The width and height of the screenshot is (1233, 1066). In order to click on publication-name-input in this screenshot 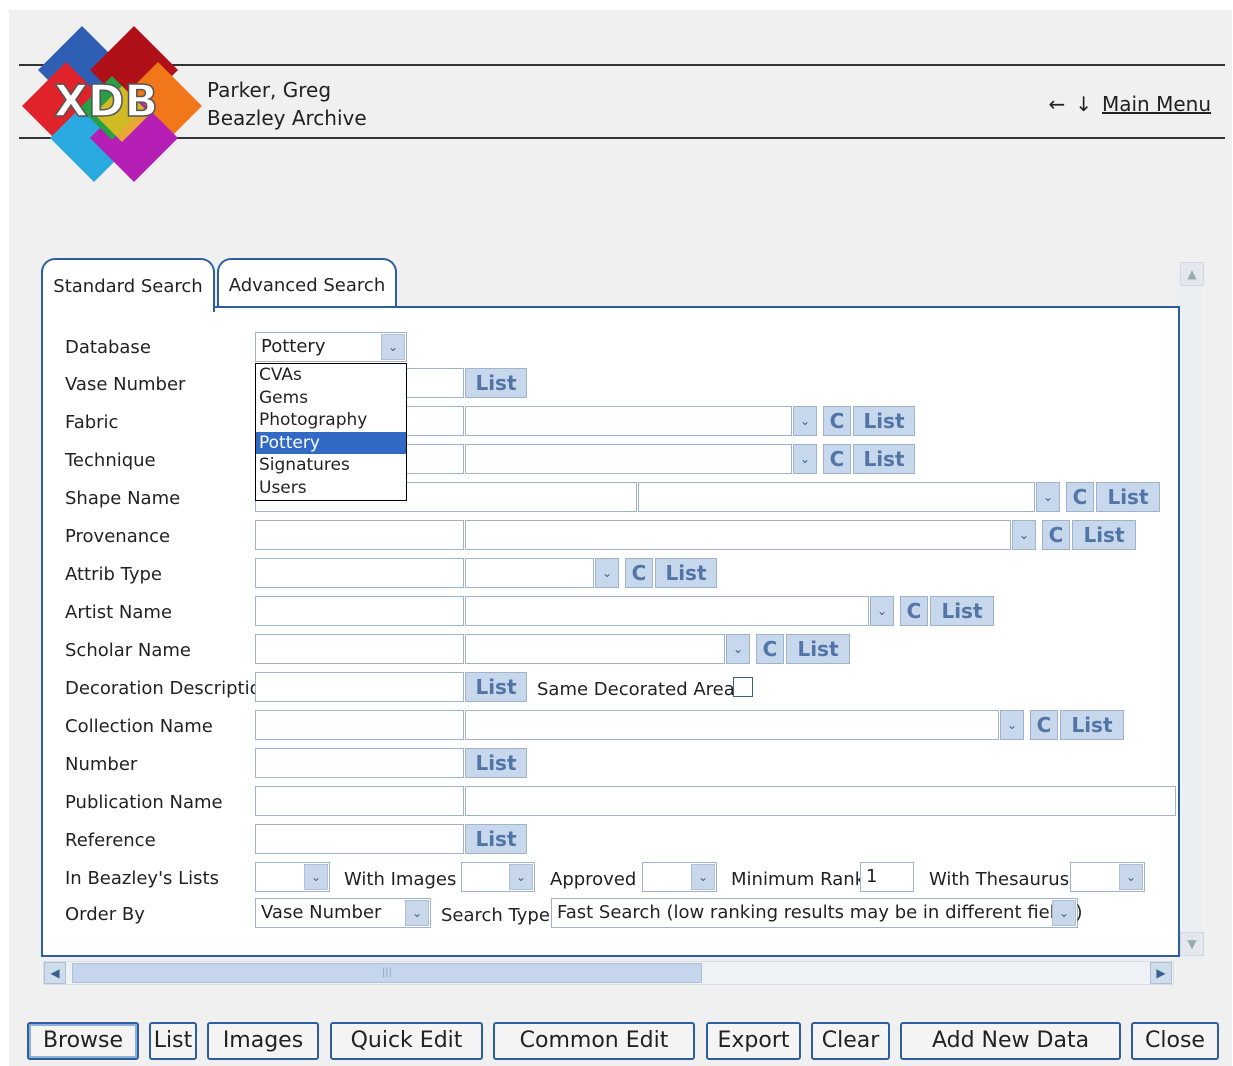, I will do `click(359, 801)`.